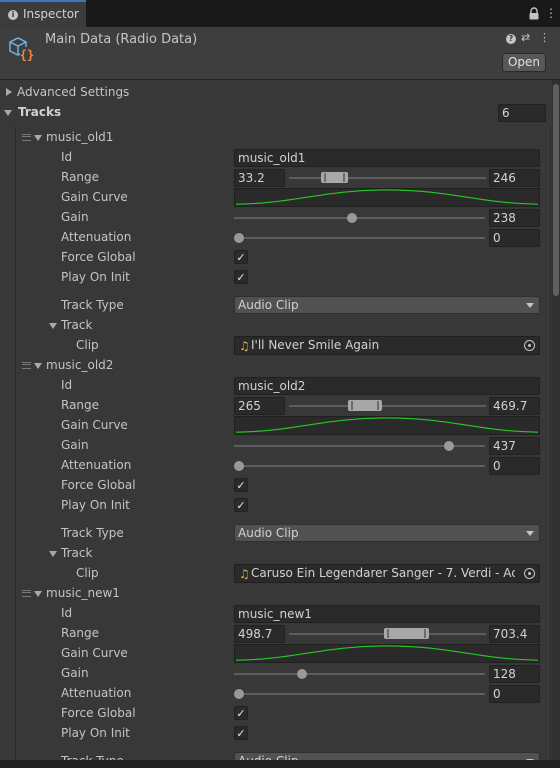 This screenshot has width=560, height=768. What do you see at coordinates (387, 345) in the screenshot?
I see `clip-object-field: ♫ I'll Never Smile Again` at bounding box center [387, 345].